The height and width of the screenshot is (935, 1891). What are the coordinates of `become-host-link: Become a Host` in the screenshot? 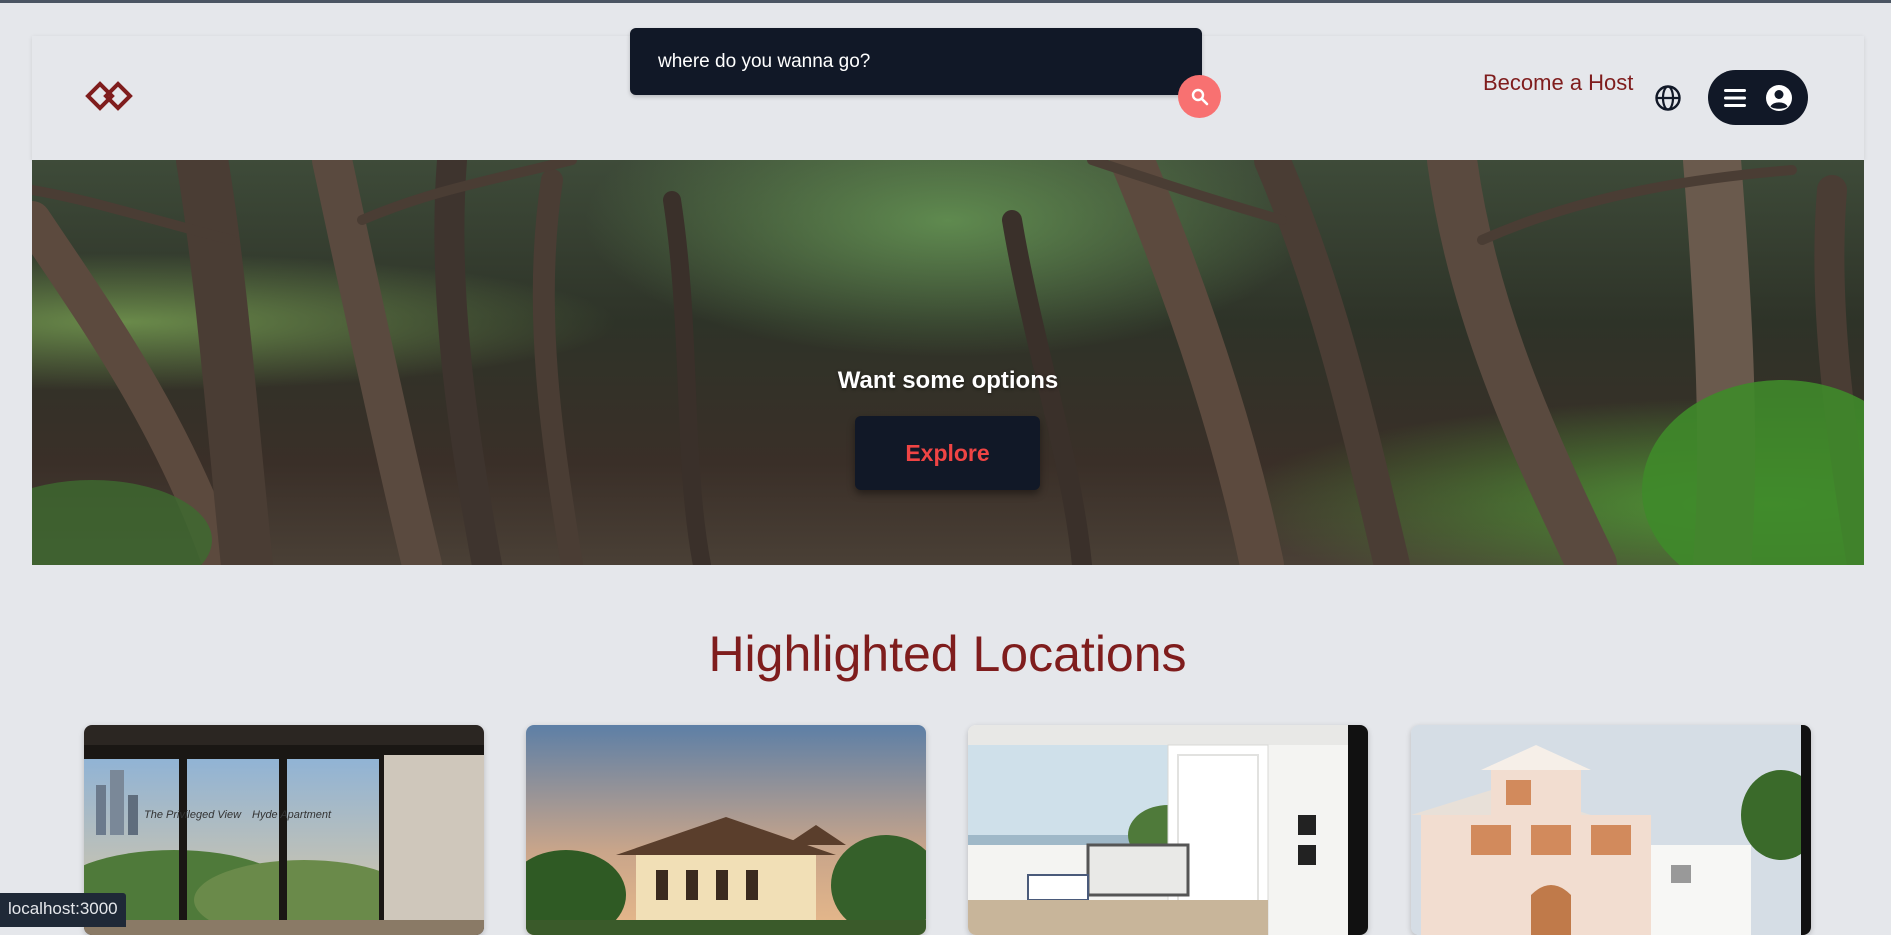 It's located at (1558, 83).